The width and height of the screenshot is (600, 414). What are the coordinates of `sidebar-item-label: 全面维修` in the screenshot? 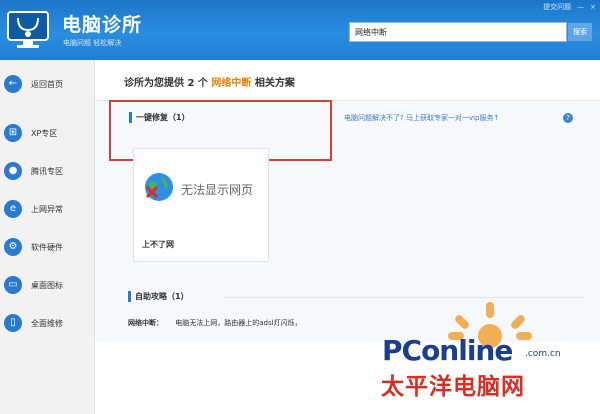 It's located at (47, 323).